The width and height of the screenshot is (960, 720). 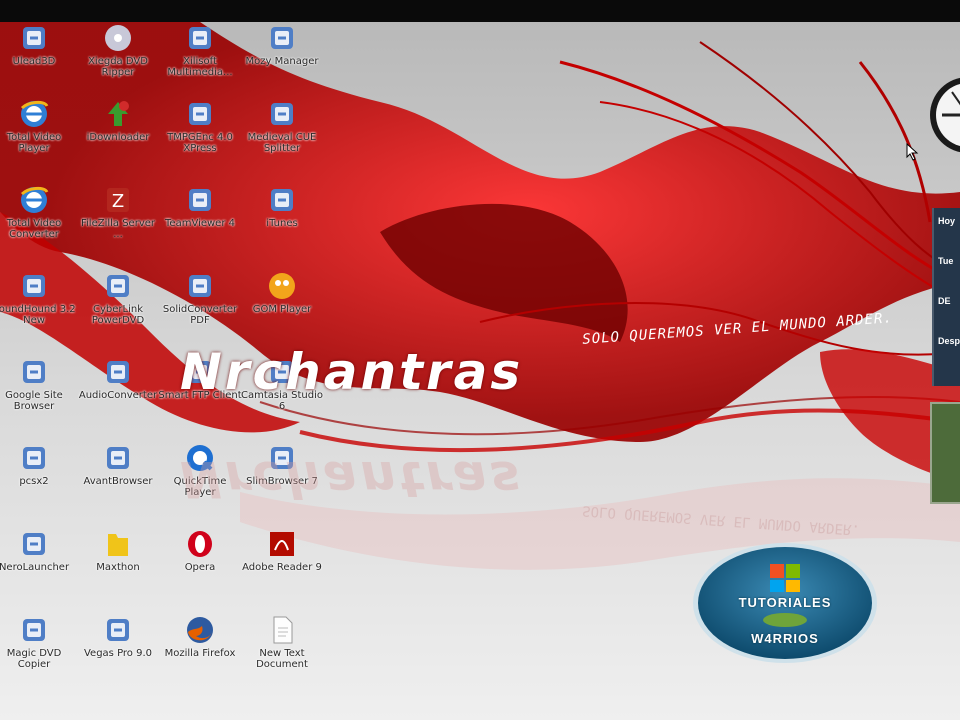 I want to click on desktop-icon: Mozy Manager, so click(x=282, y=44).